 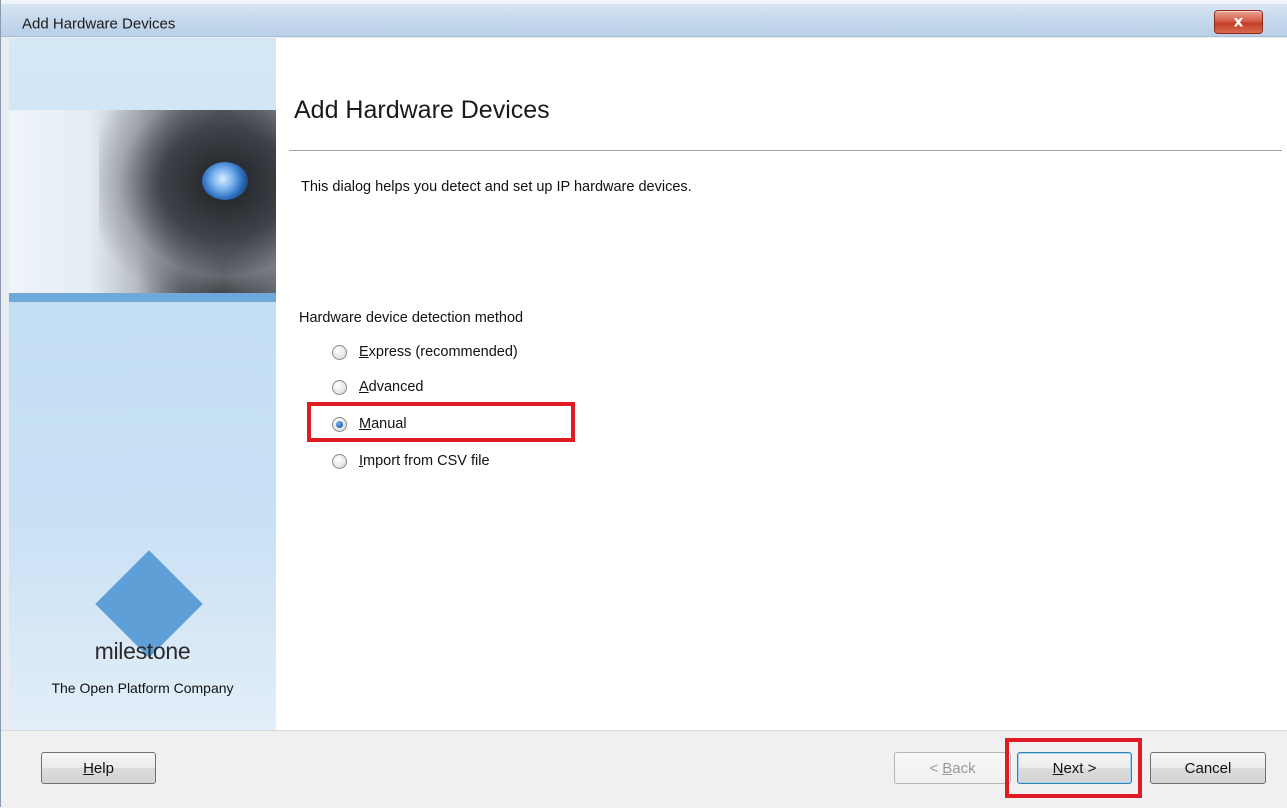 What do you see at coordinates (1208, 768) in the screenshot?
I see `cancel-button: Cancel` at bounding box center [1208, 768].